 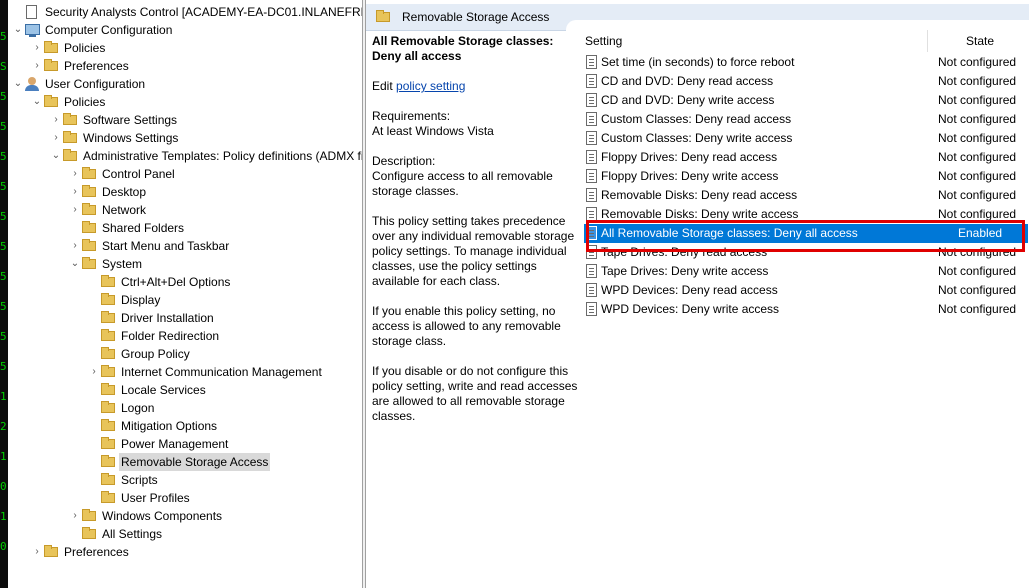 I want to click on tree-item: › Windows Settings, so click(x=115, y=138).